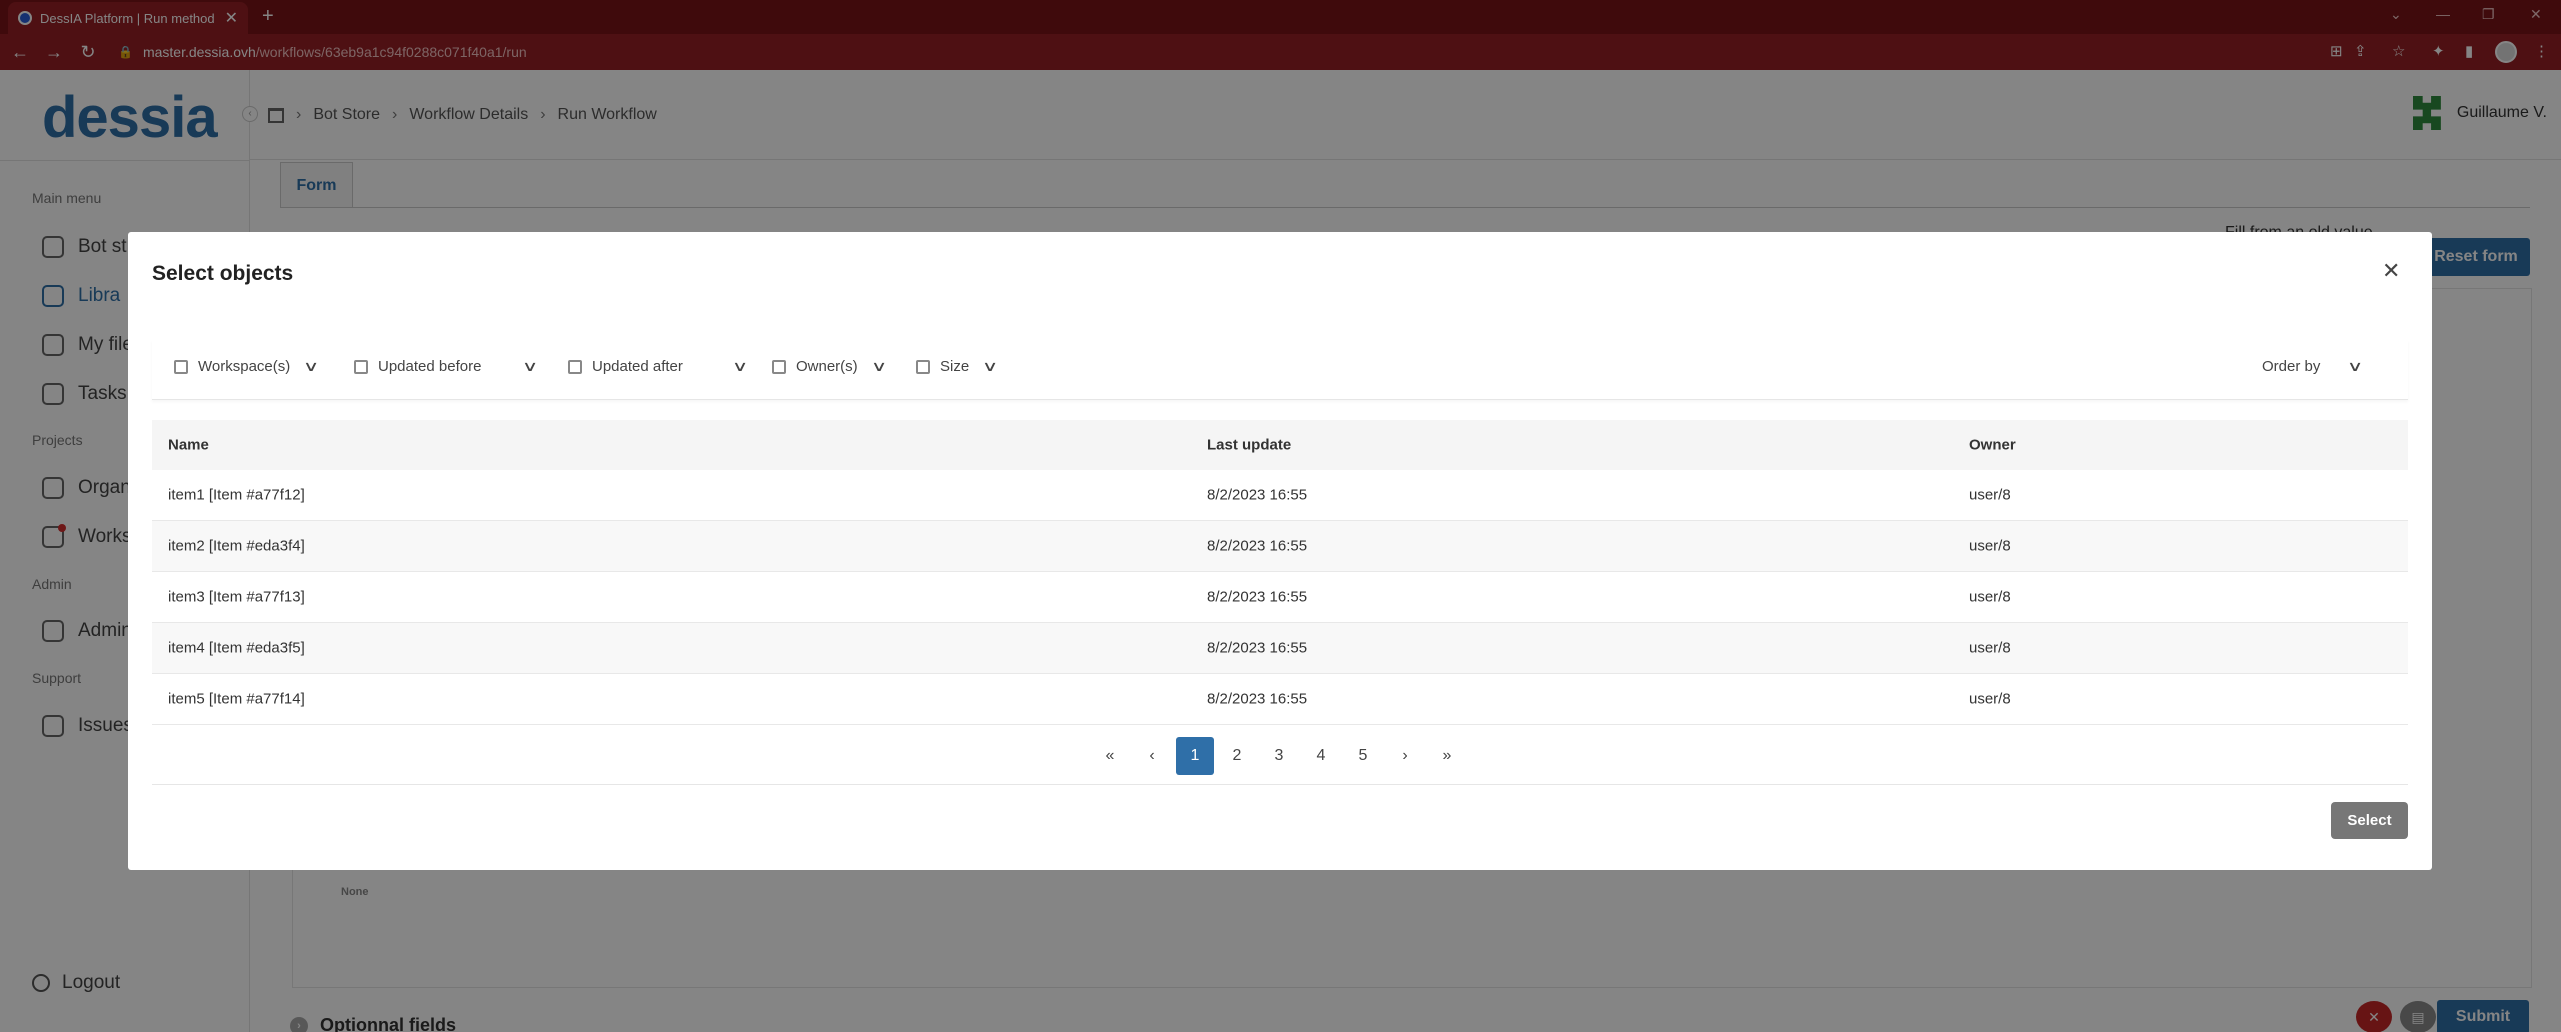  I want to click on pagination: « ‹ 1 2 3 4 5 › », so click(1280, 757).